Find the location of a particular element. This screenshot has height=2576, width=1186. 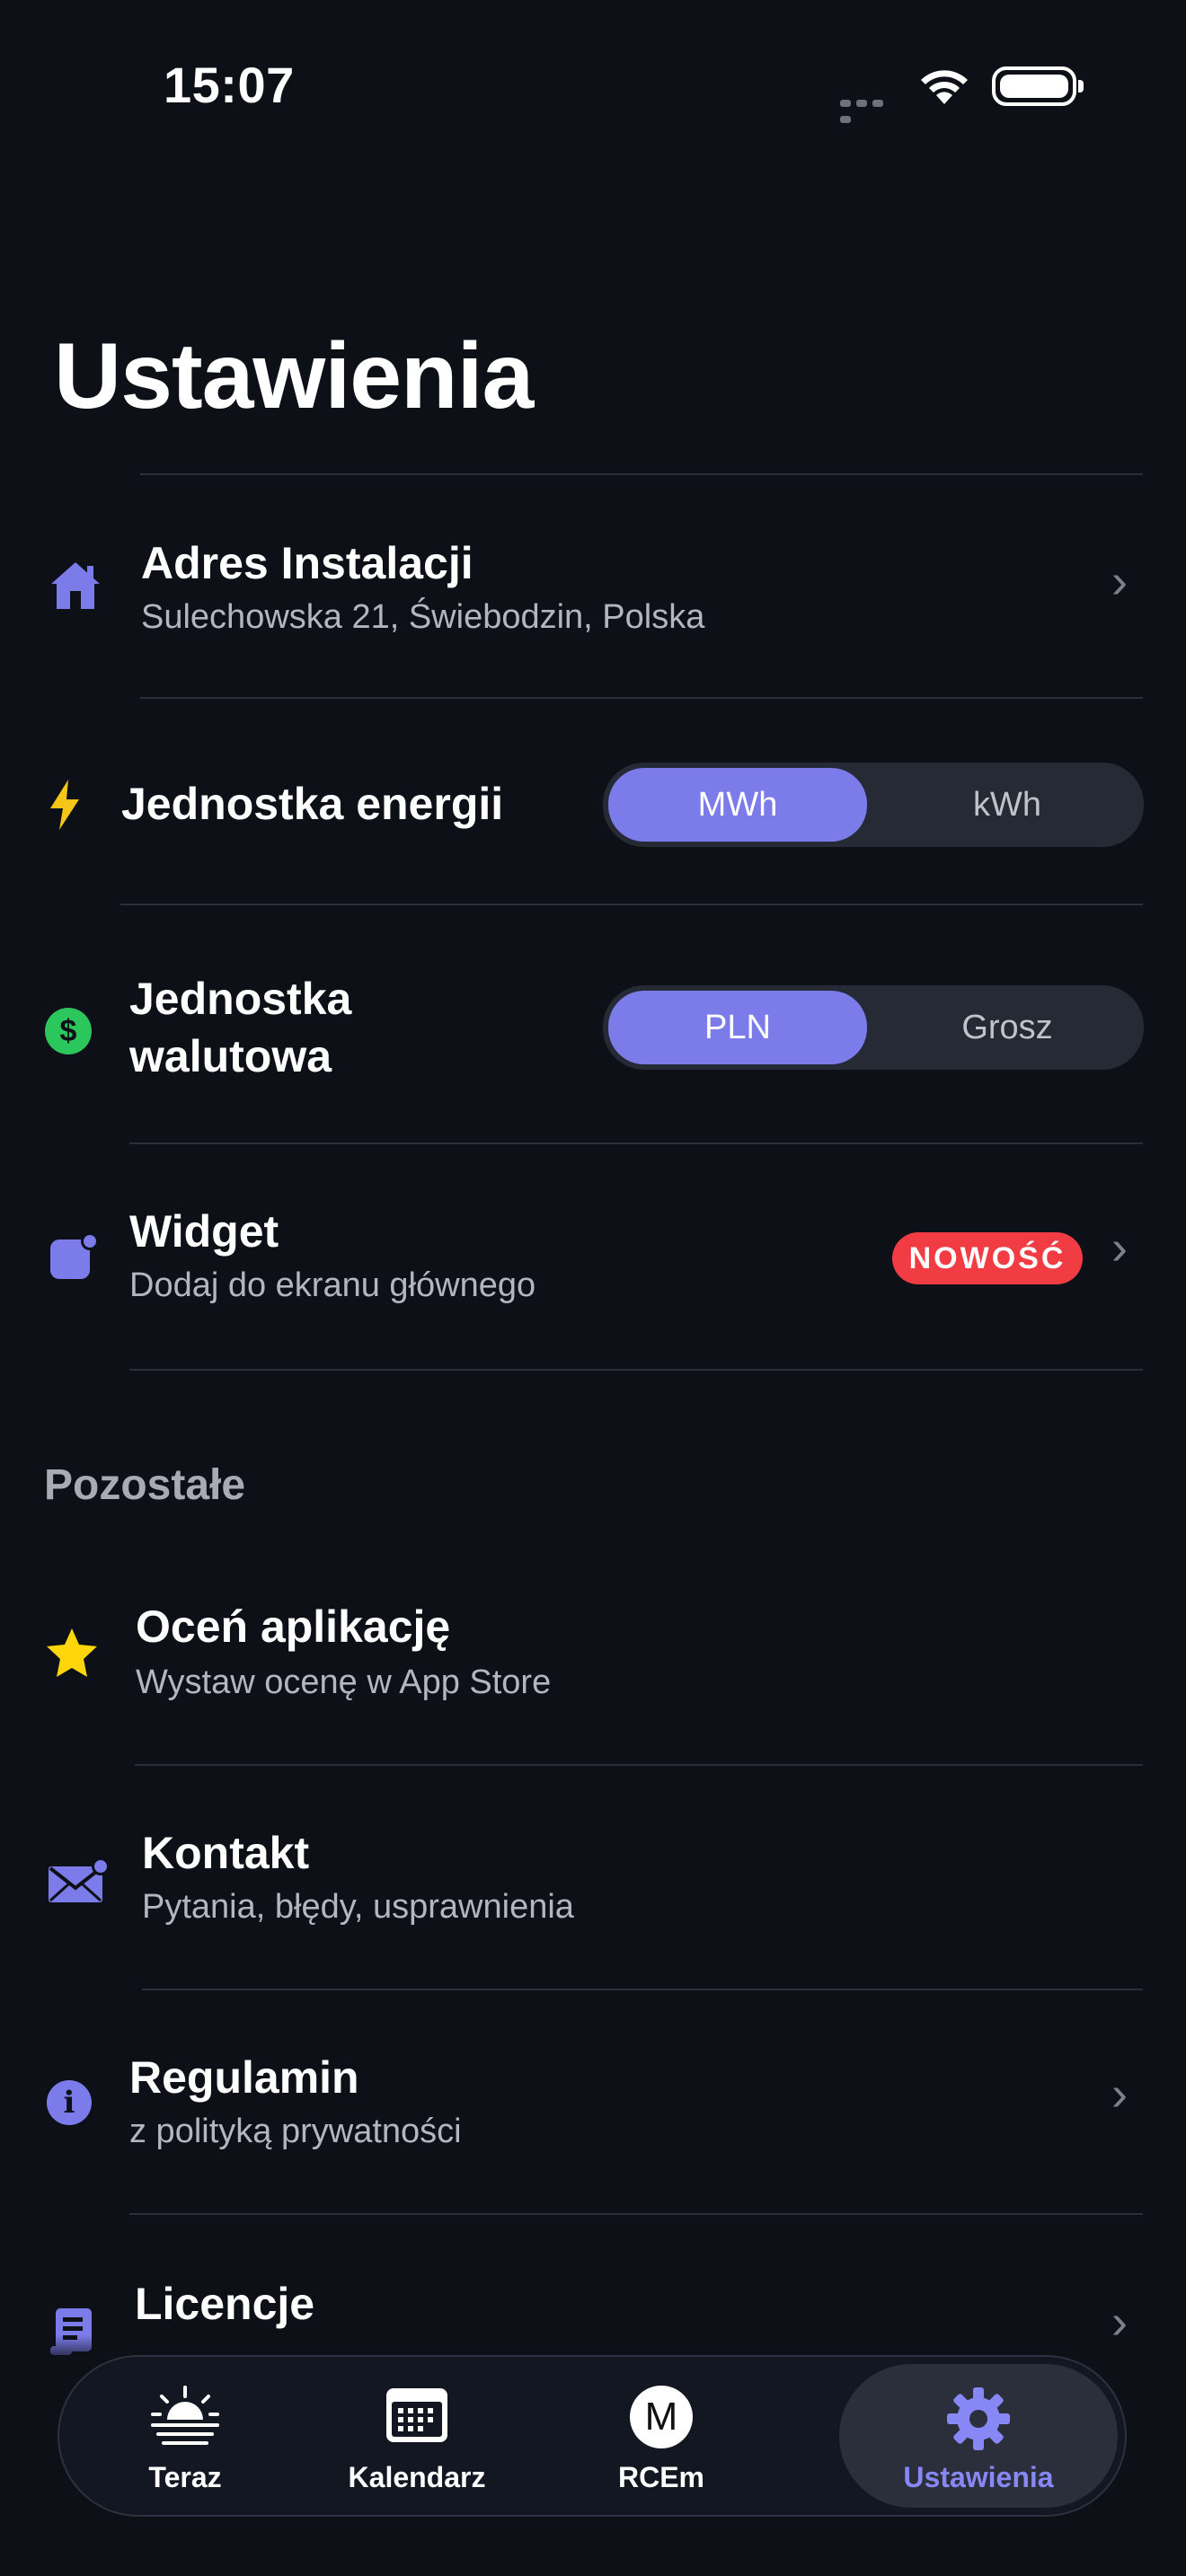

currency-unit-title-line1: Jednostka is located at coordinates (240, 999).